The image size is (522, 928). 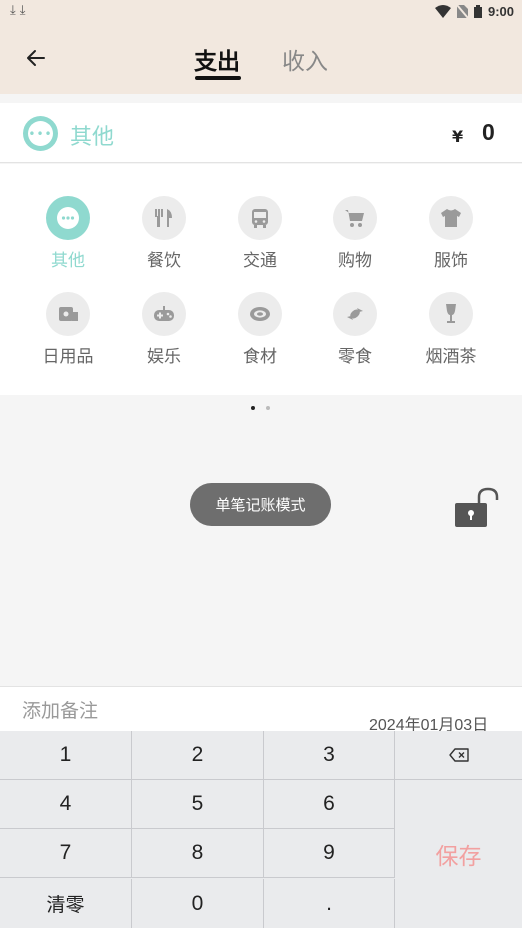 I want to click on more-icon: •••, so click(x=40, y=133).